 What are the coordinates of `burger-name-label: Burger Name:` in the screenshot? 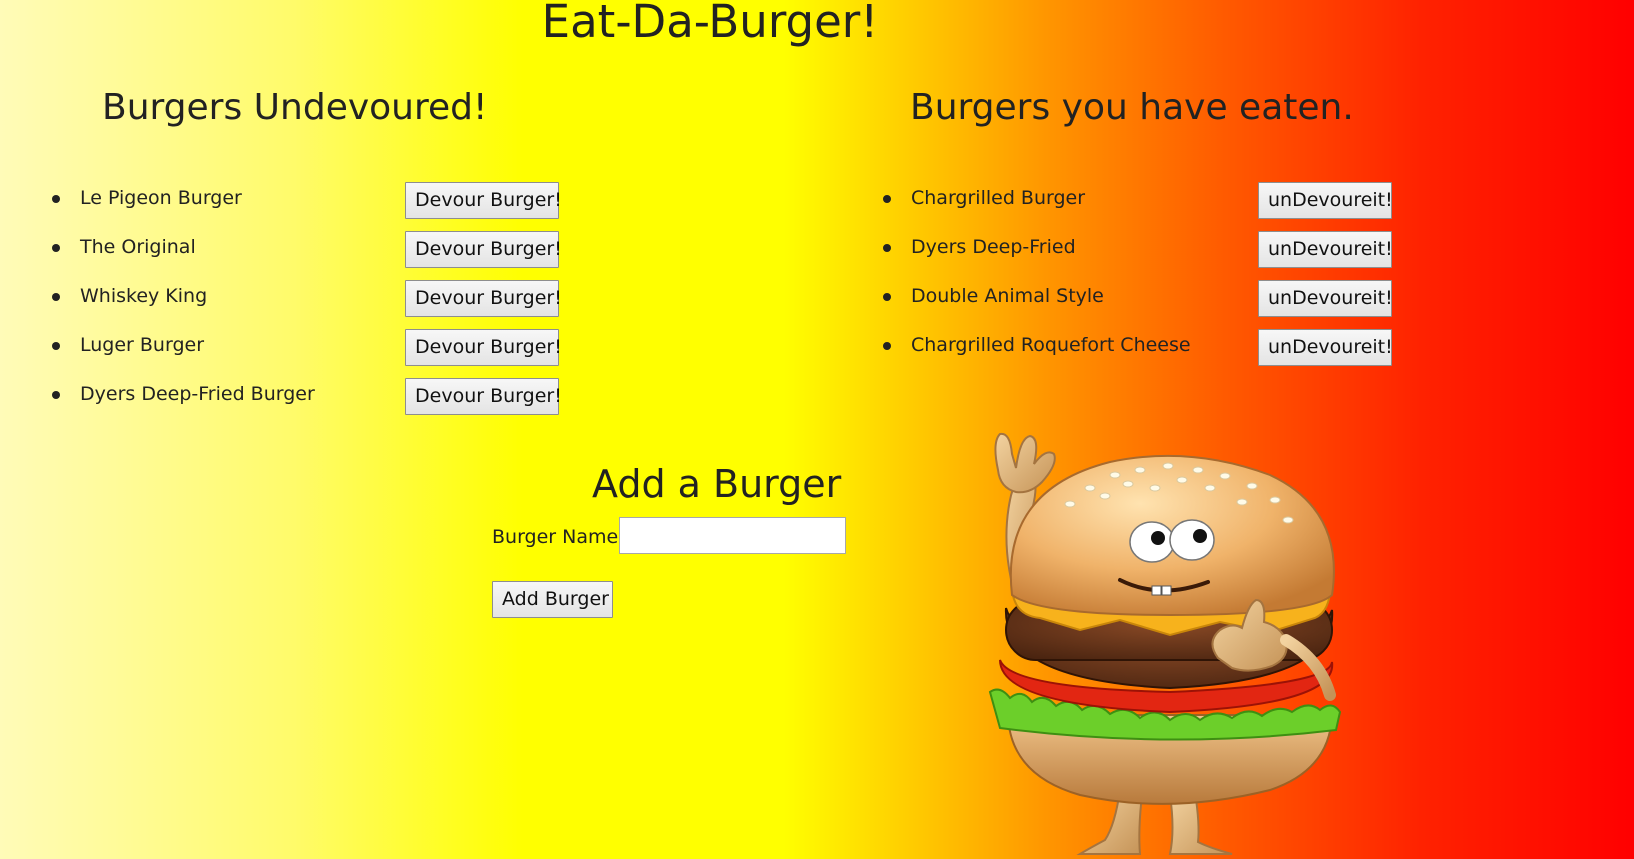 It's located at (558, 537).